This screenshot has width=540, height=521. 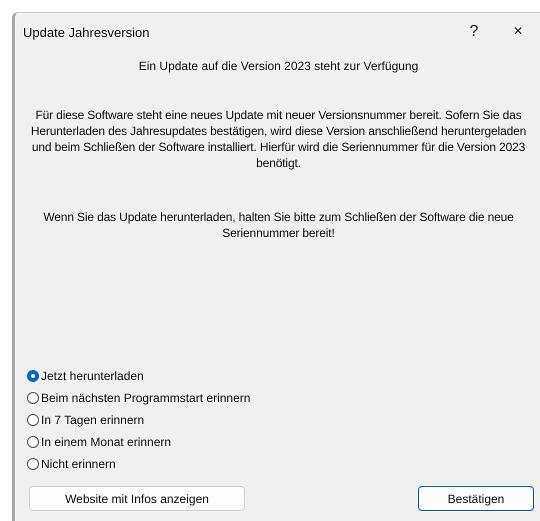 I want to click on radio-label: In einem Monat erinnern, so click(x=106, y=442).